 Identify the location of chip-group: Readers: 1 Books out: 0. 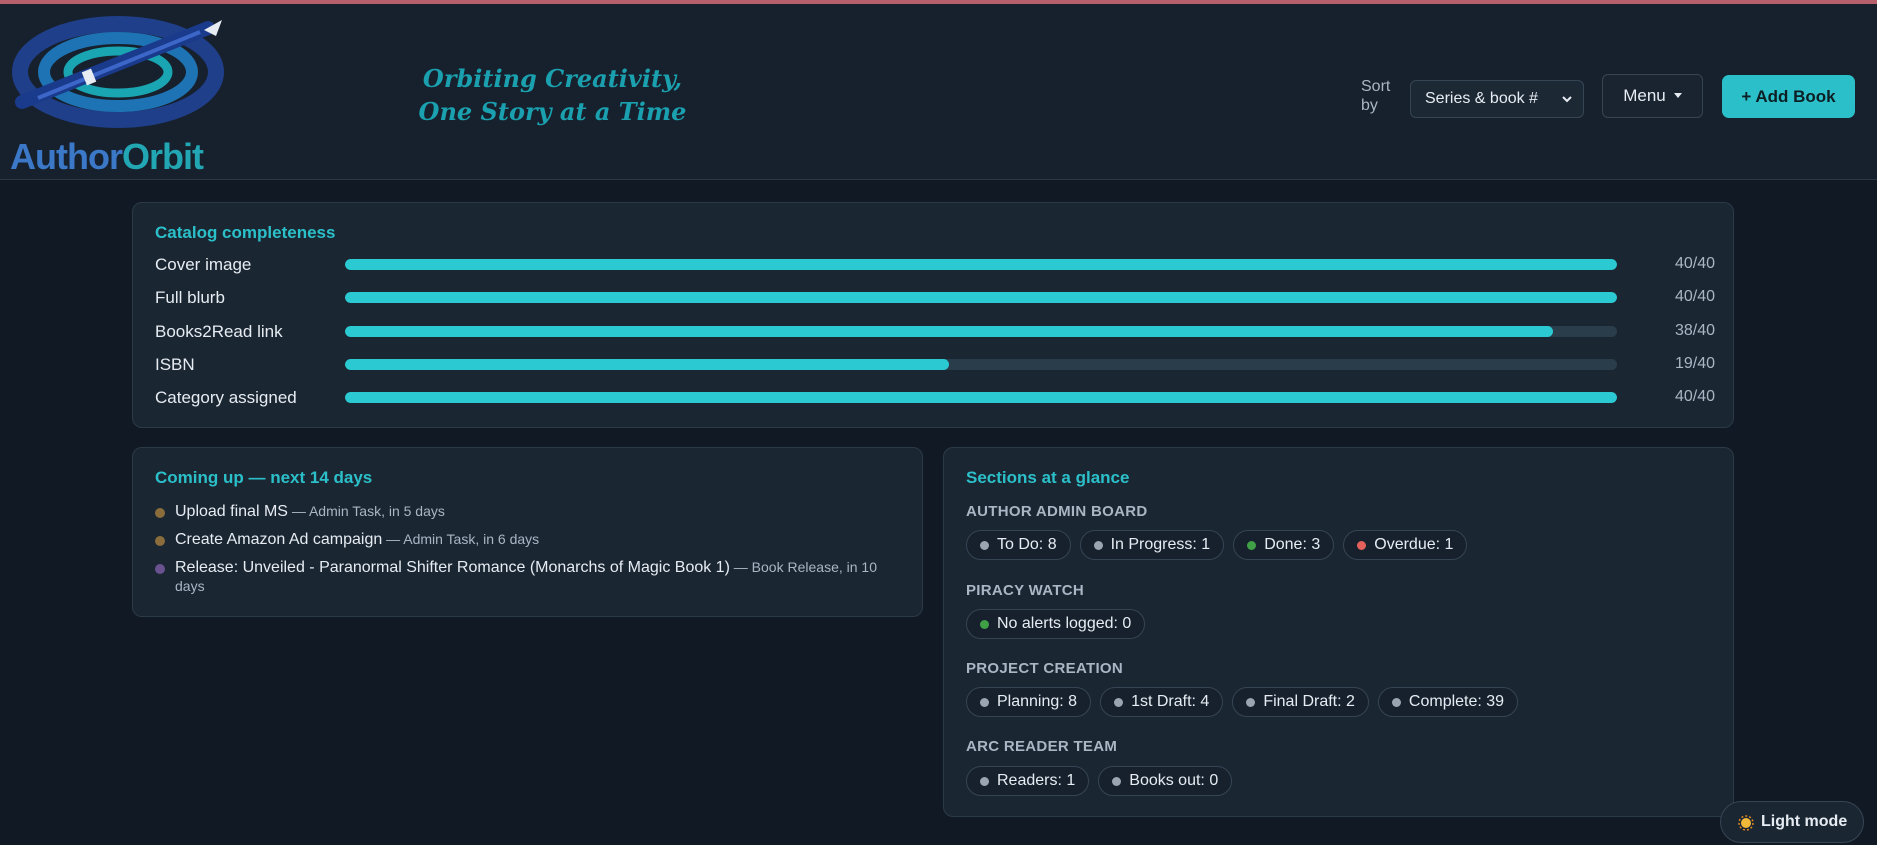
(1099, 781).